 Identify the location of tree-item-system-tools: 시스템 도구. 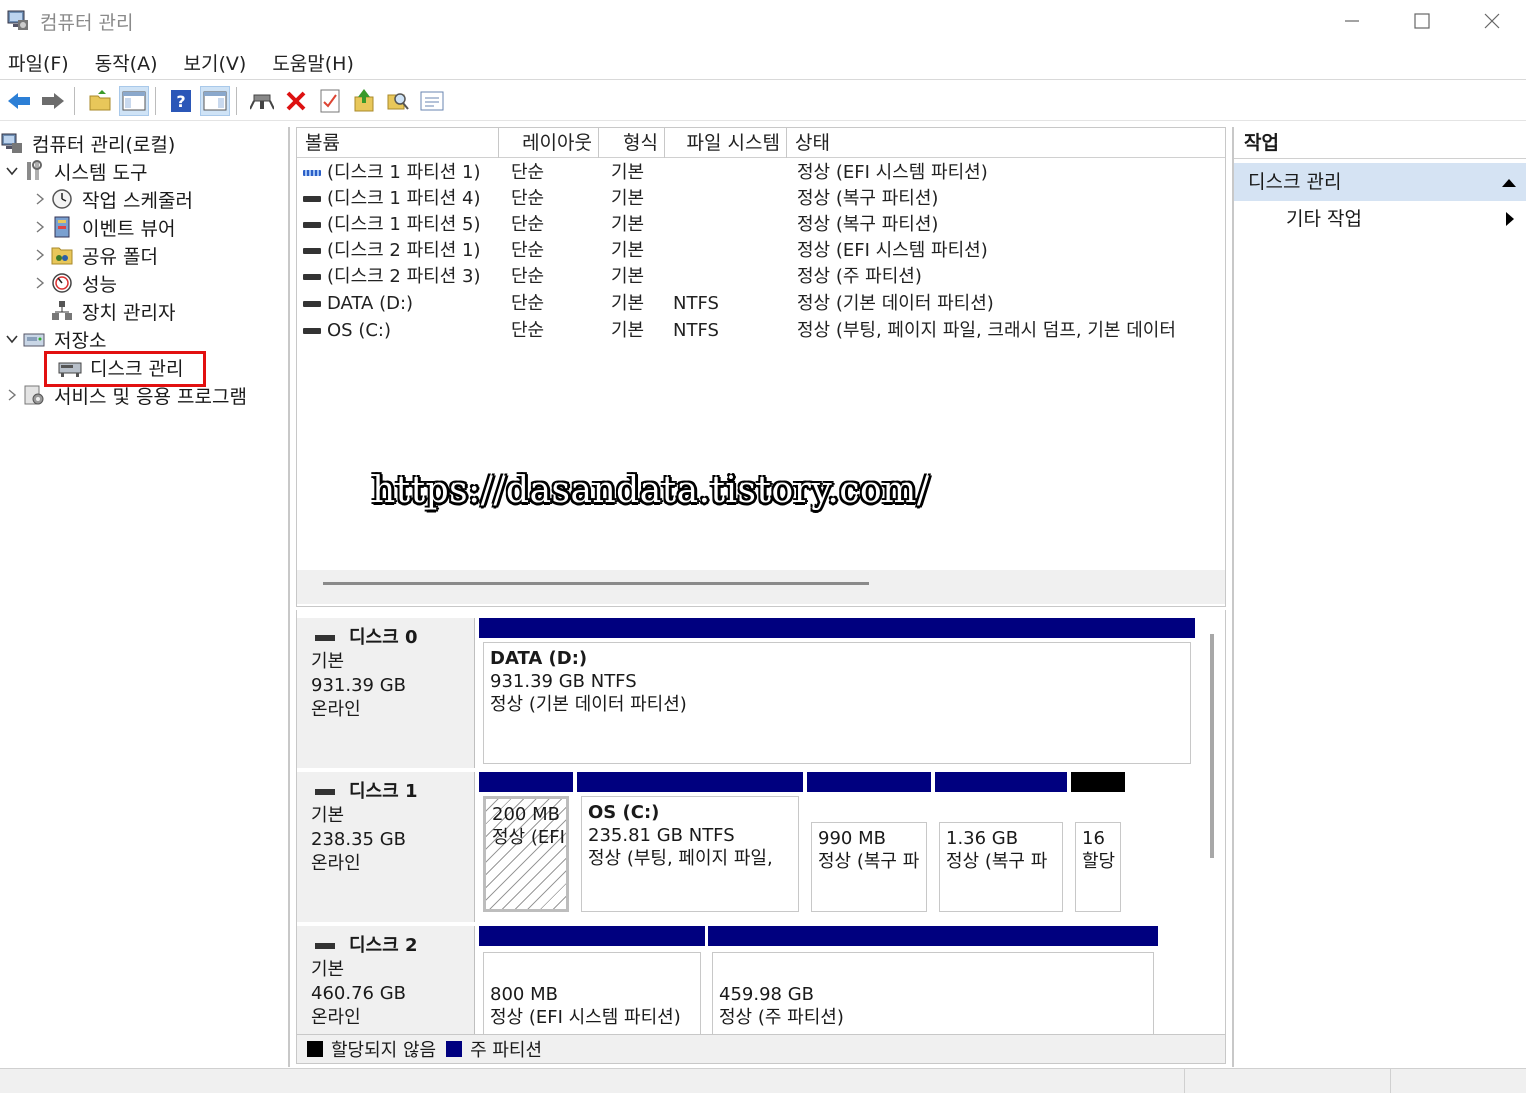
(74, 171).